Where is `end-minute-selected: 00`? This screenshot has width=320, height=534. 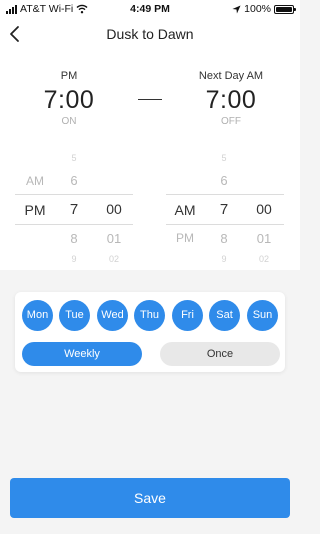
end-minute-selected: 00 is located at coordinates (264, 209).